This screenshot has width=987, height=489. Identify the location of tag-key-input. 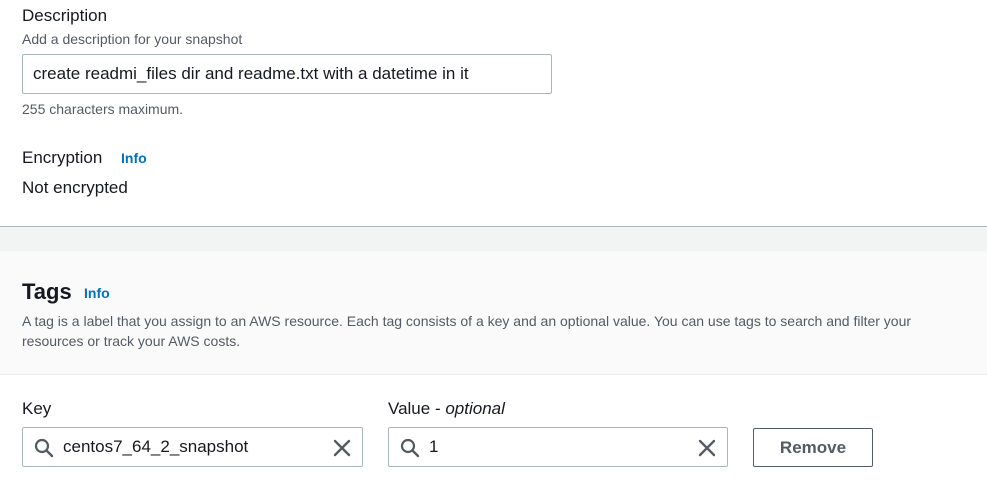
(190, 447).